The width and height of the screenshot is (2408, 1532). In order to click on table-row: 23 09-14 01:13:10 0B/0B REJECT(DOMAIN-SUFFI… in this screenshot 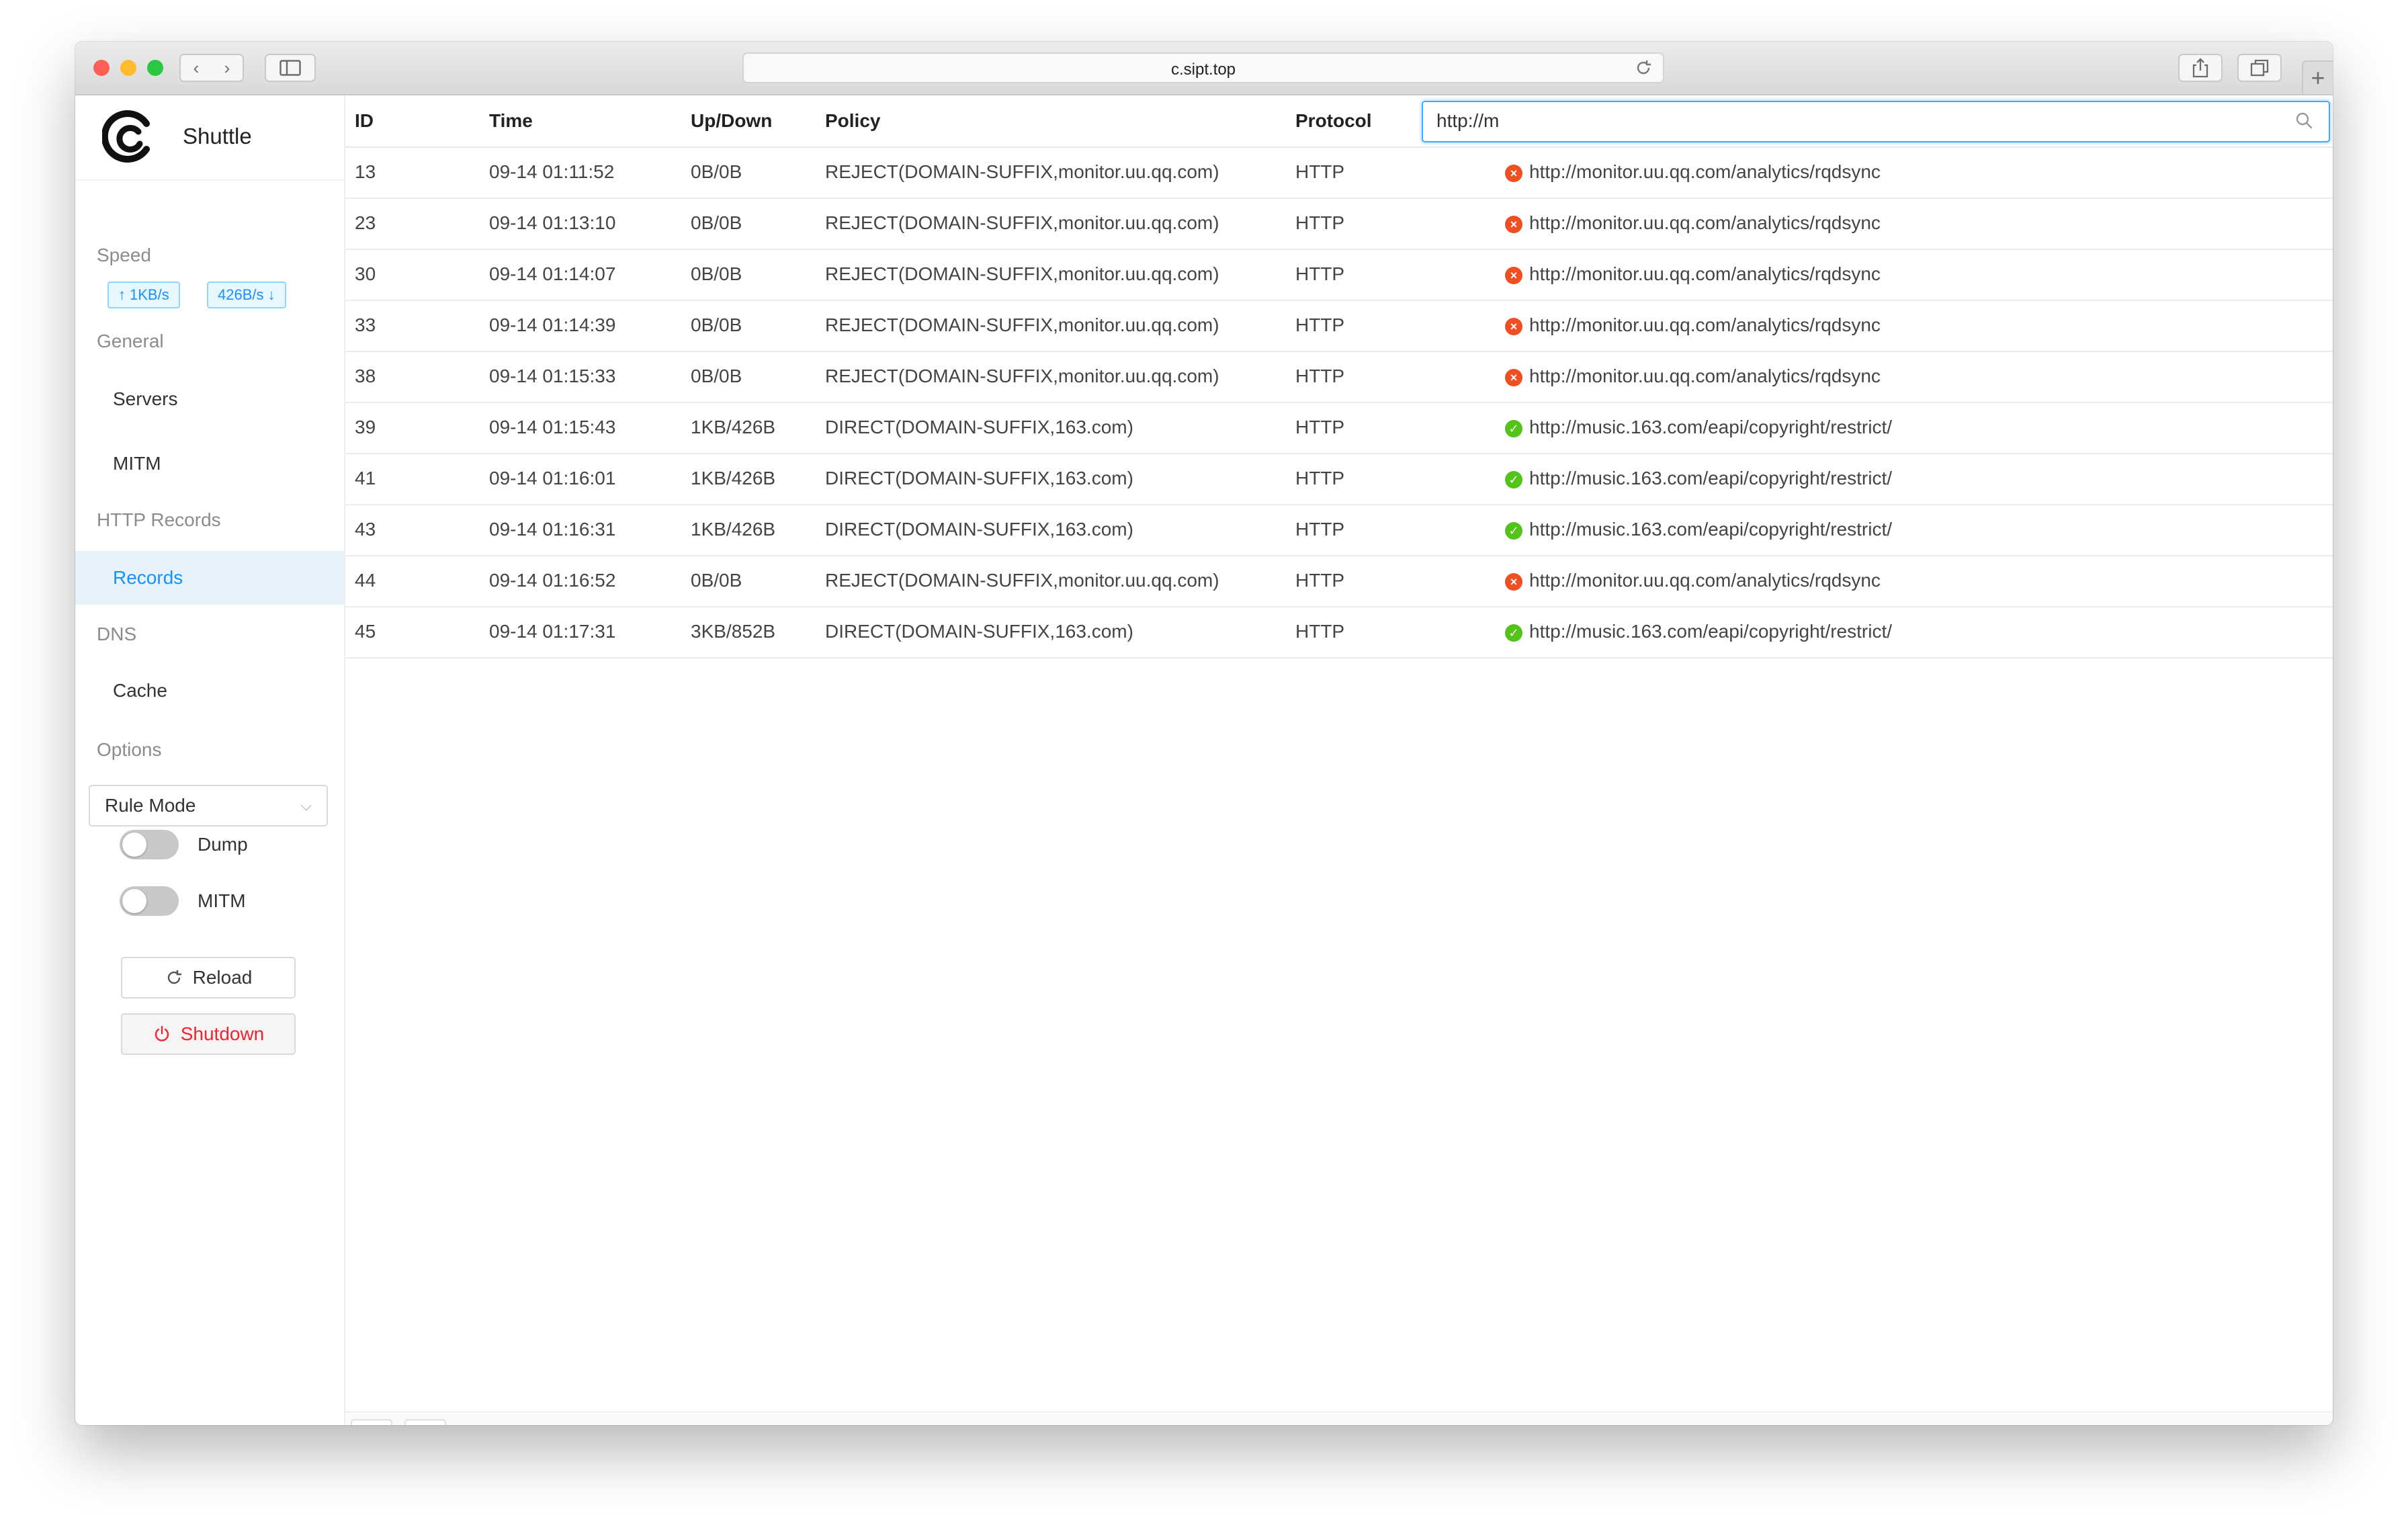, I will do `click(1339, 224)`.